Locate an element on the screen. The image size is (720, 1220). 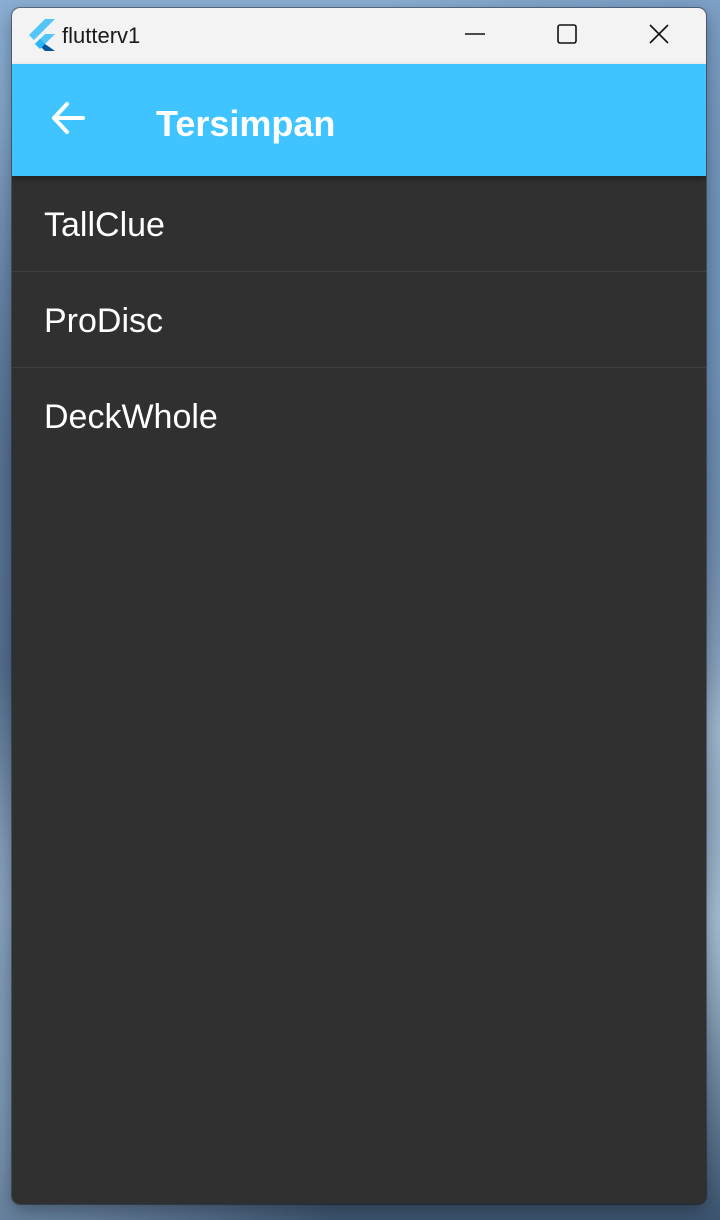
close-button is located at coordinates (659, 36).